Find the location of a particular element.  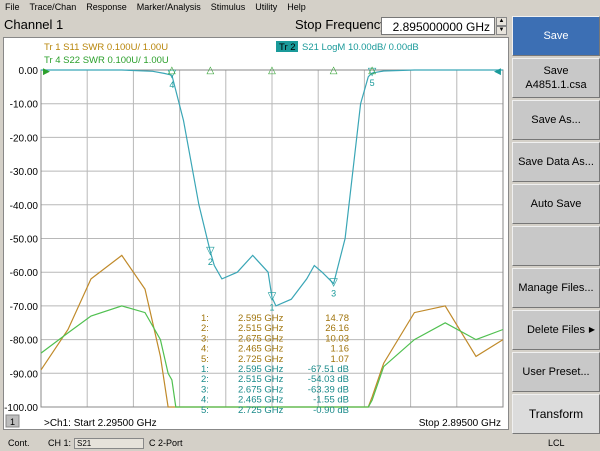

stop-frequency-input: 2.895000000 GHz is located at coordinates (438, 26).